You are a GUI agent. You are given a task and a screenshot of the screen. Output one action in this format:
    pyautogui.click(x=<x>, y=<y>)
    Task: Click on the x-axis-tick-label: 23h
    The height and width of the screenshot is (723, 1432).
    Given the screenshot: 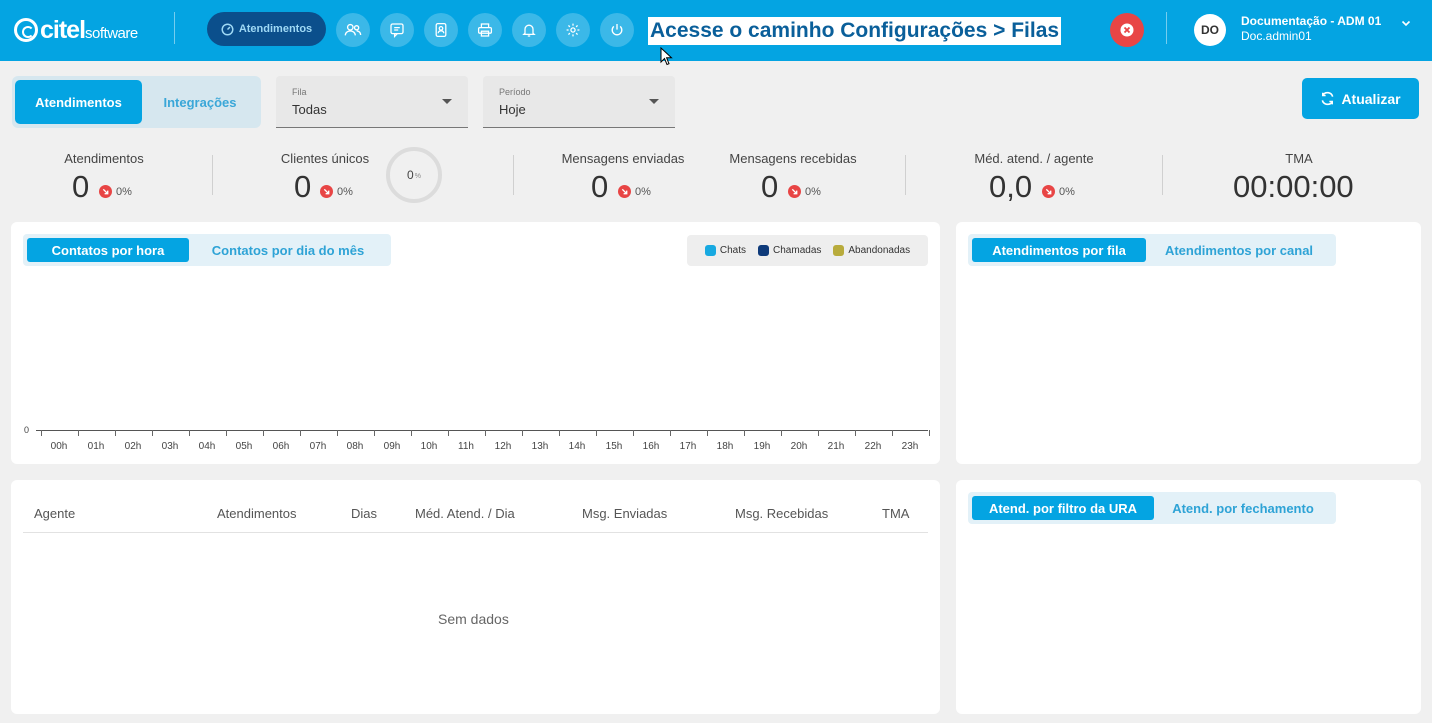 What is the action you would take?
    pyautogui.click(x=910, y=446)
    